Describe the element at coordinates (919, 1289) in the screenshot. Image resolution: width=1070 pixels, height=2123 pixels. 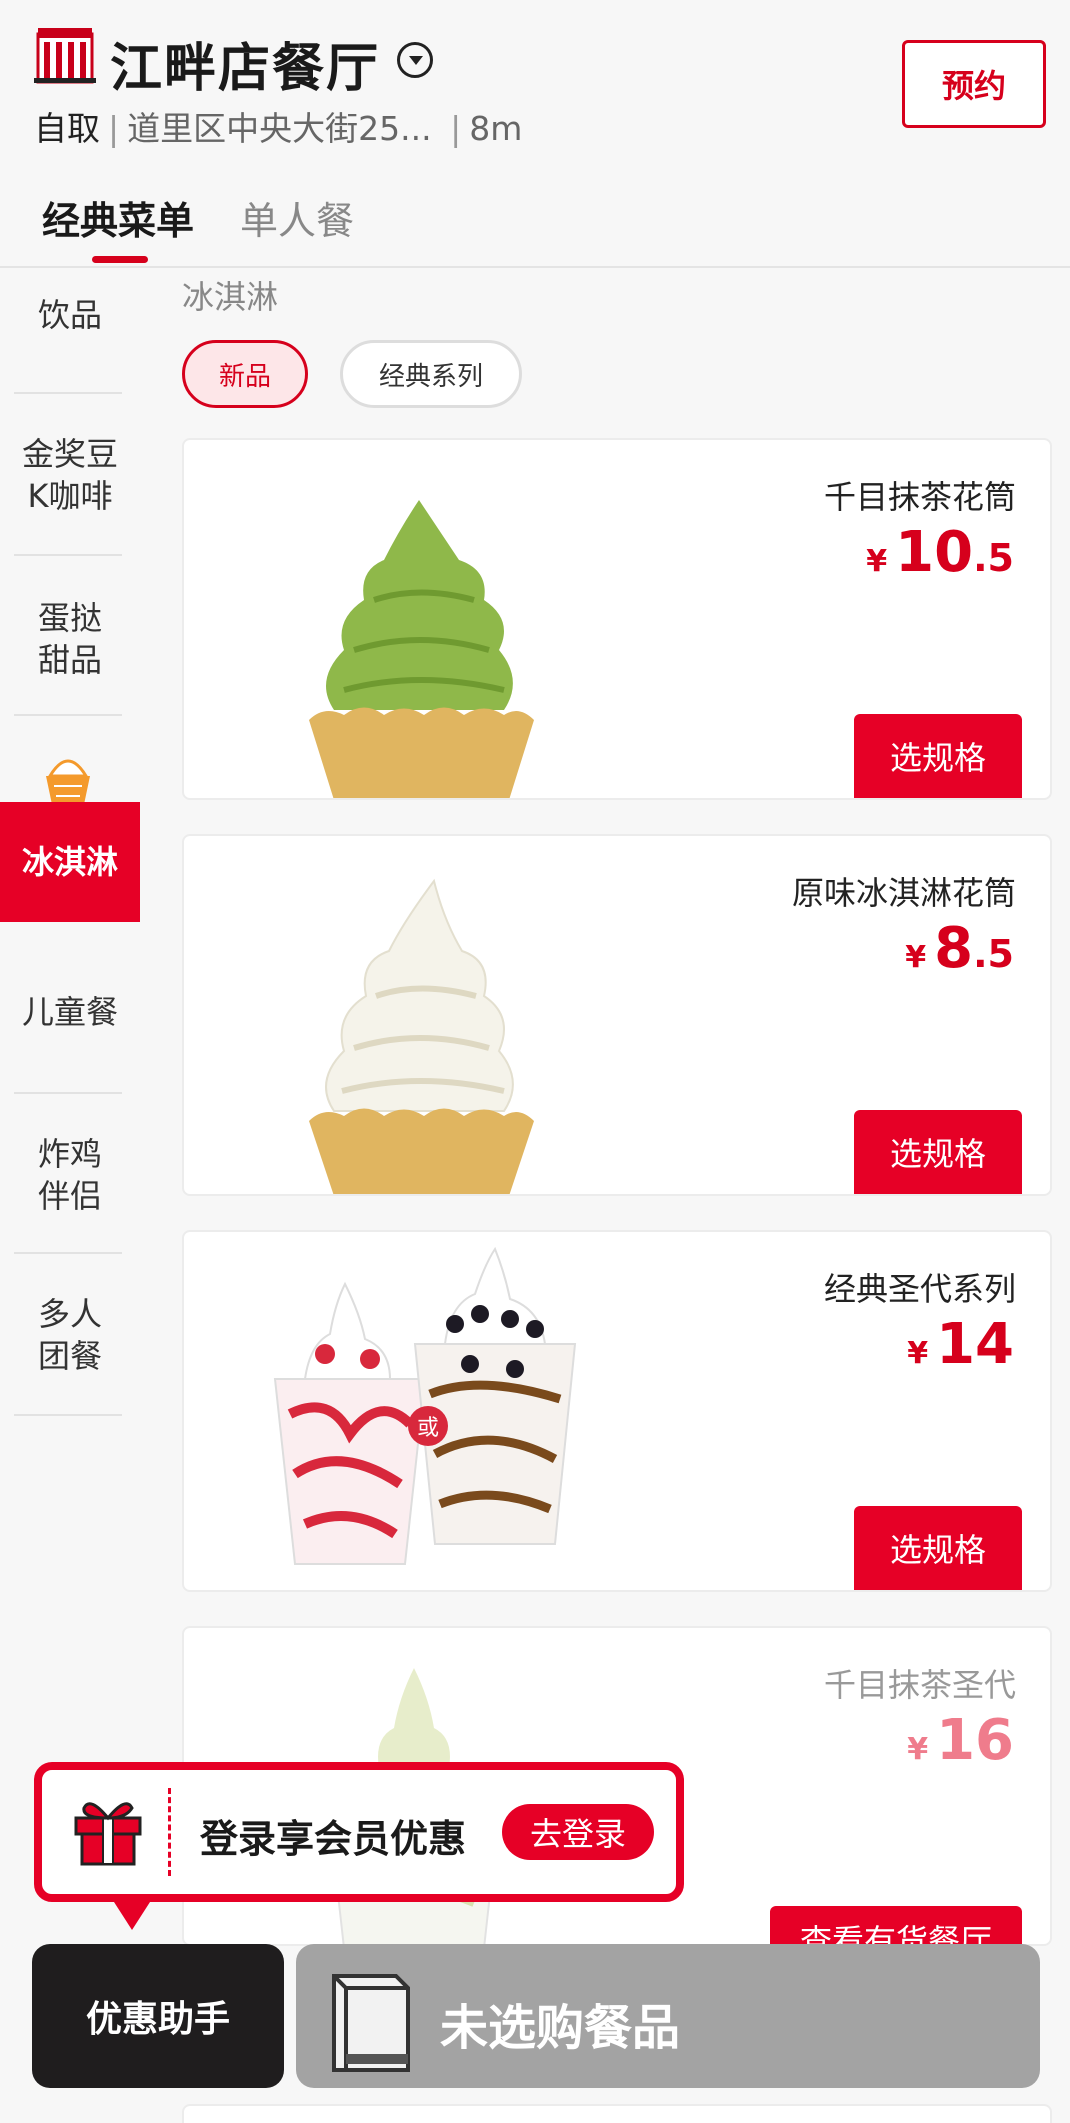
I see `product-name: 经典圣代系列` at that location.